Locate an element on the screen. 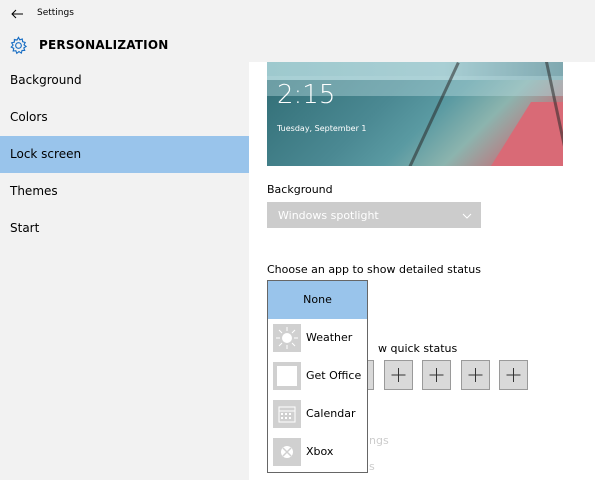 This screenshot has width=595, height=480. background-label: Background is located at coordinates (300, 189).